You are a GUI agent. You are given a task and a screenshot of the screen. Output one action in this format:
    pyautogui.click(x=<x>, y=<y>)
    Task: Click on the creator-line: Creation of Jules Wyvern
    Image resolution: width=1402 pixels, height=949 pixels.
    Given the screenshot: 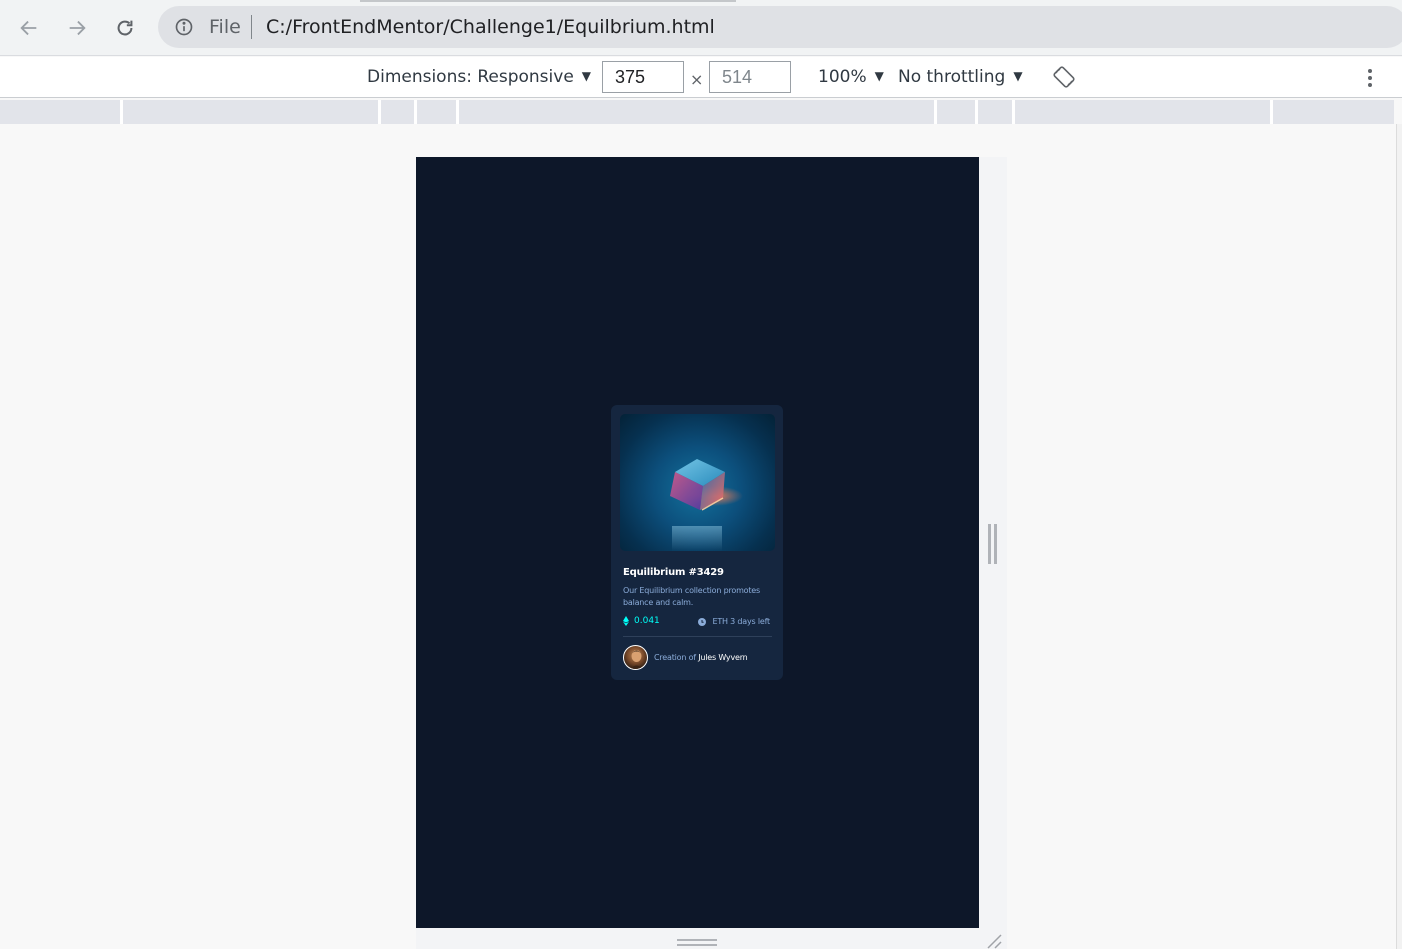 What is the action you would take?
    pyautogui.click(x=701, y=657)
    